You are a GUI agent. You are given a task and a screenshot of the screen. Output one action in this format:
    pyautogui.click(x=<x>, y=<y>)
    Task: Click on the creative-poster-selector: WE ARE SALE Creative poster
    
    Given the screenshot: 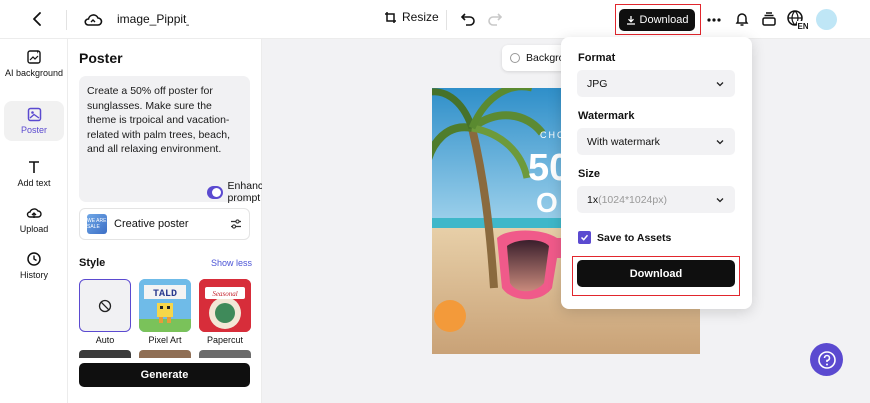 What is the action you would take?
    pyautogui.click(x=164, y=224)
    